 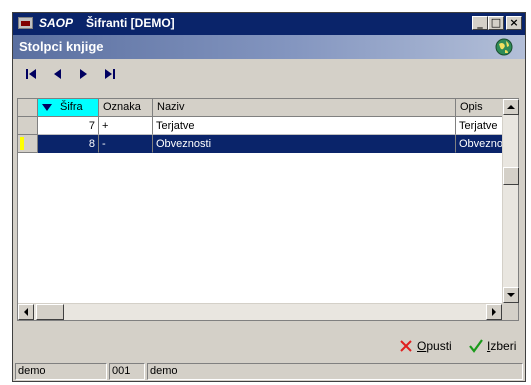 I want to click on arrow-up-icon, so click(x=511, y=107).